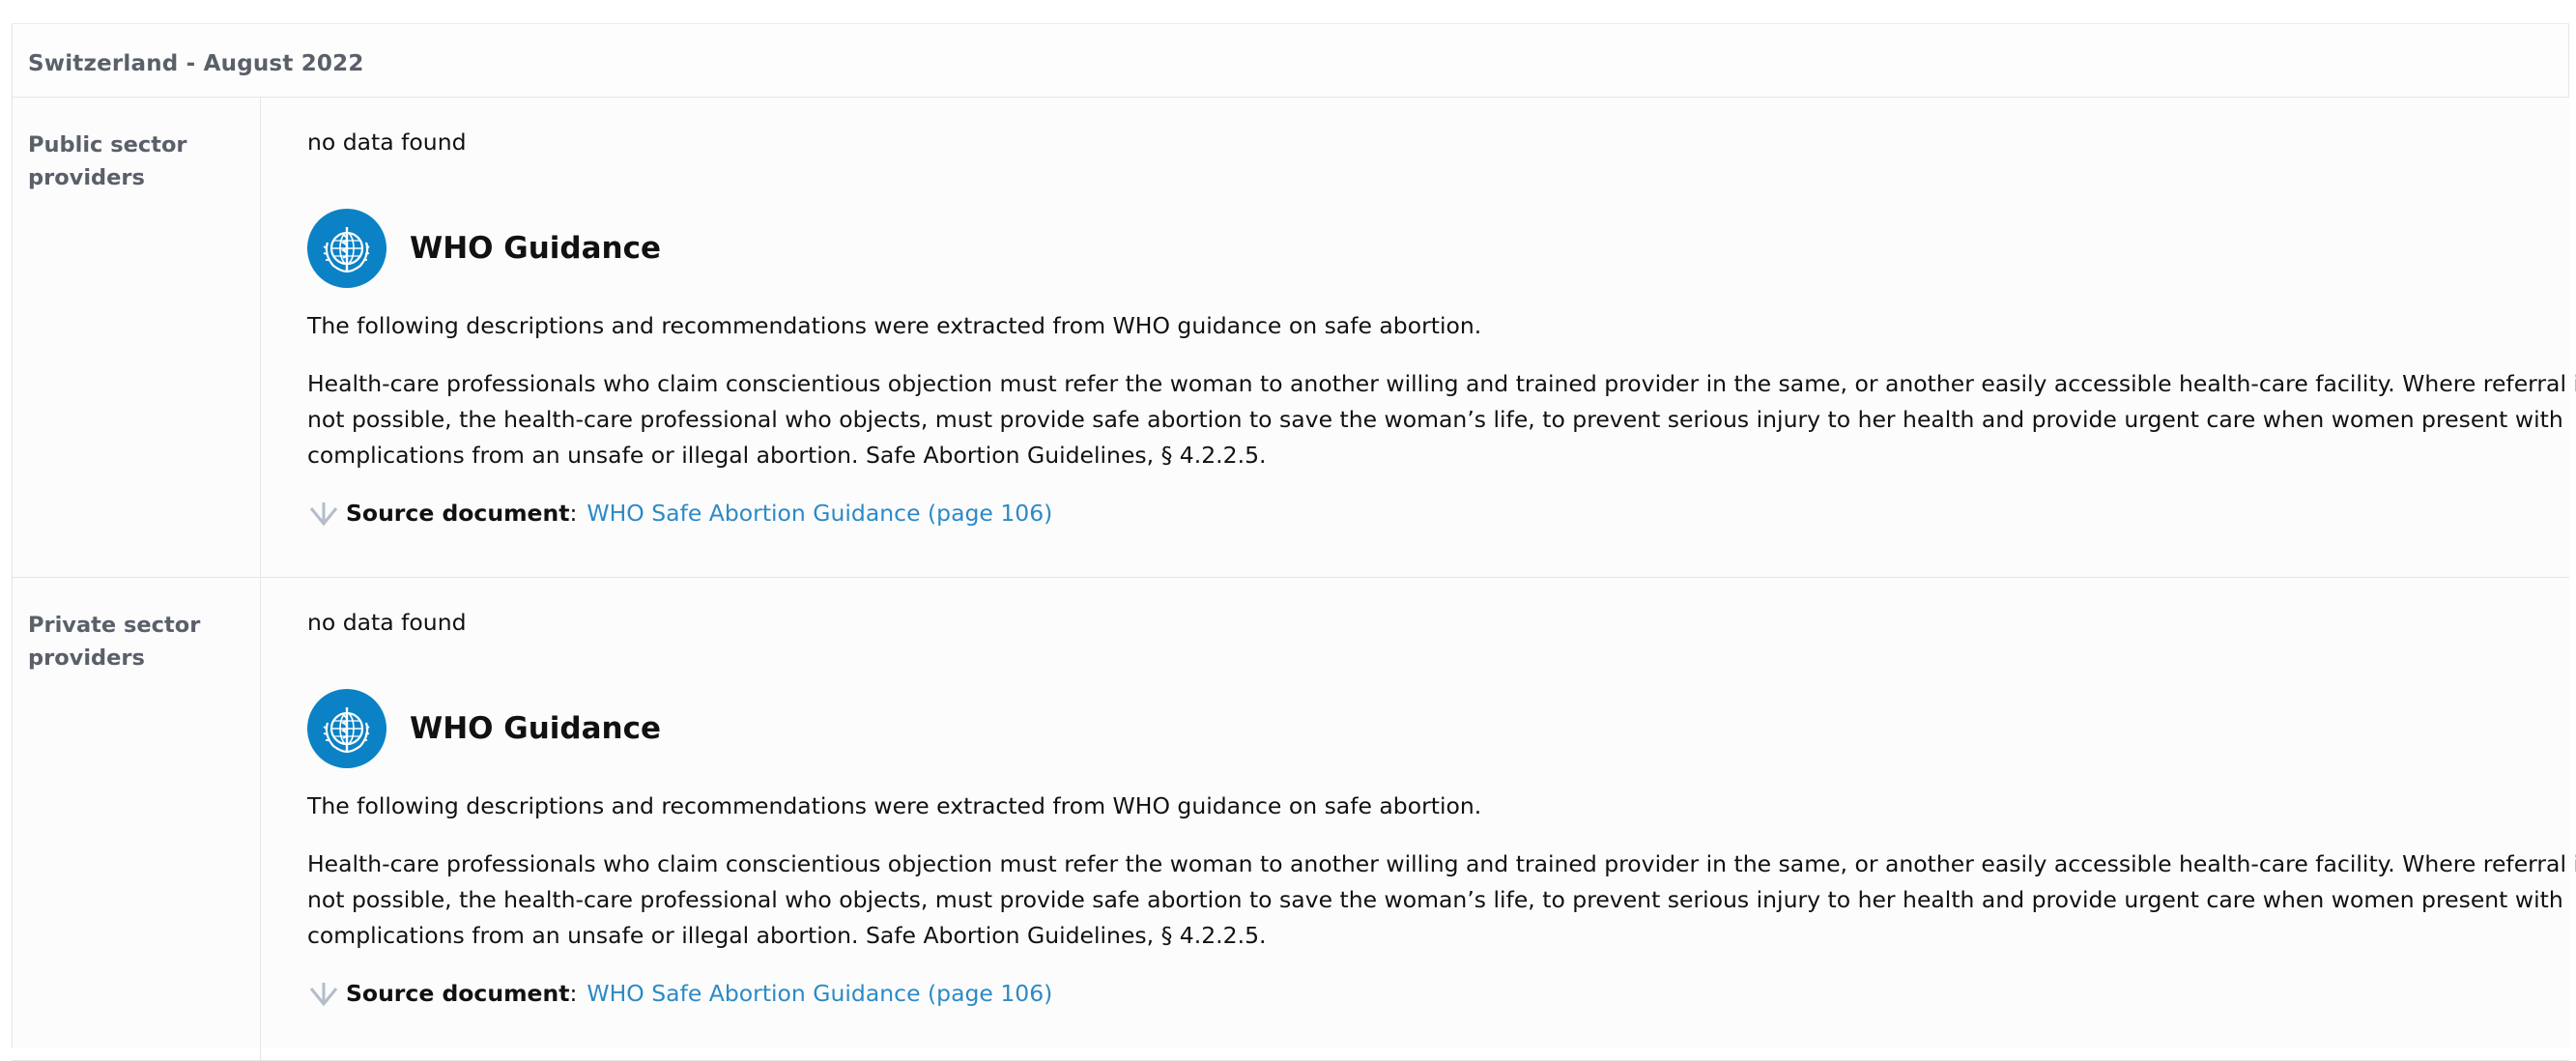  What do you see at coordinates (196, 64) in the screenshot?
I see `table-title: Switzerland - August 2022` at bounding box center [196, 64].